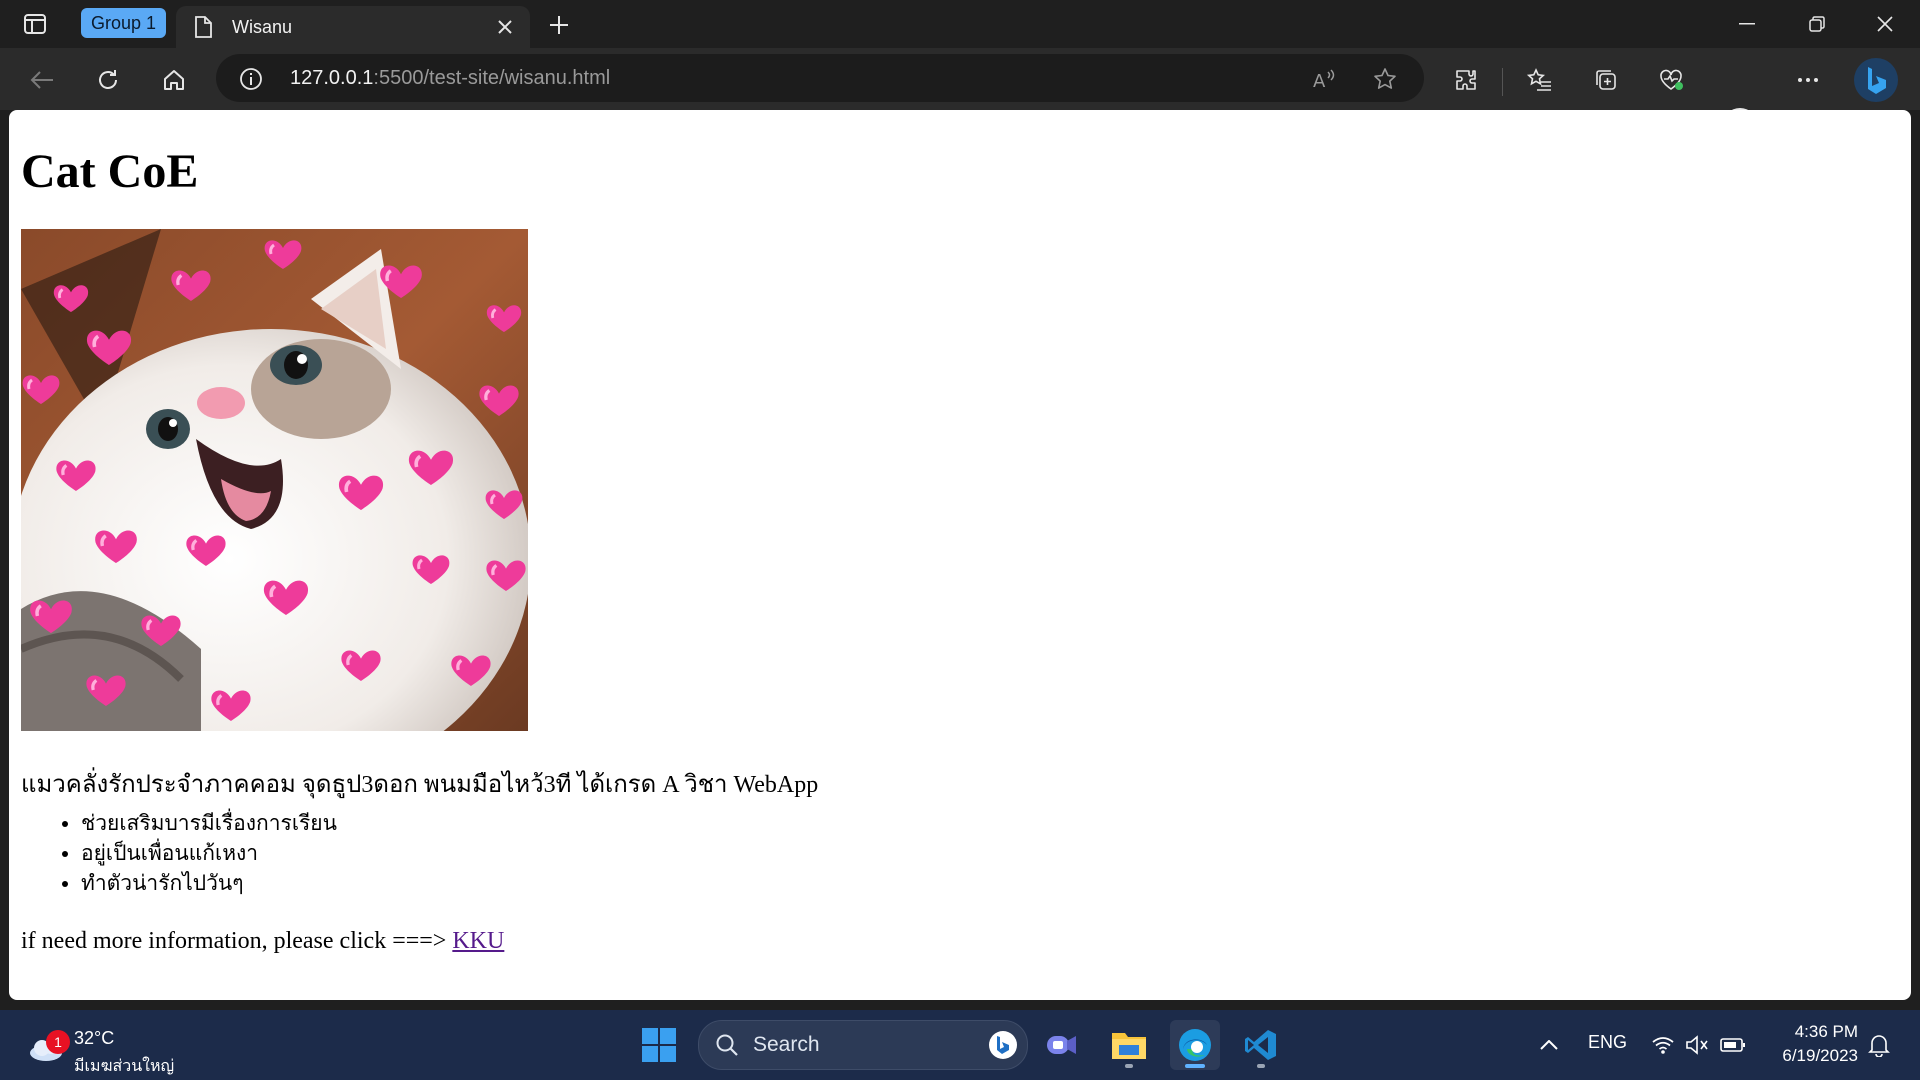  I want to click on file-explorer-icon, so click(1129, 1045).